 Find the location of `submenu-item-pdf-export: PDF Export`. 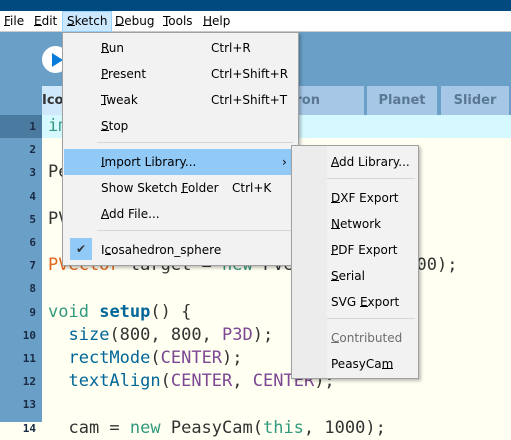

submenu-item-pdf-export: PDF Export is located at coordinates (355, 250).